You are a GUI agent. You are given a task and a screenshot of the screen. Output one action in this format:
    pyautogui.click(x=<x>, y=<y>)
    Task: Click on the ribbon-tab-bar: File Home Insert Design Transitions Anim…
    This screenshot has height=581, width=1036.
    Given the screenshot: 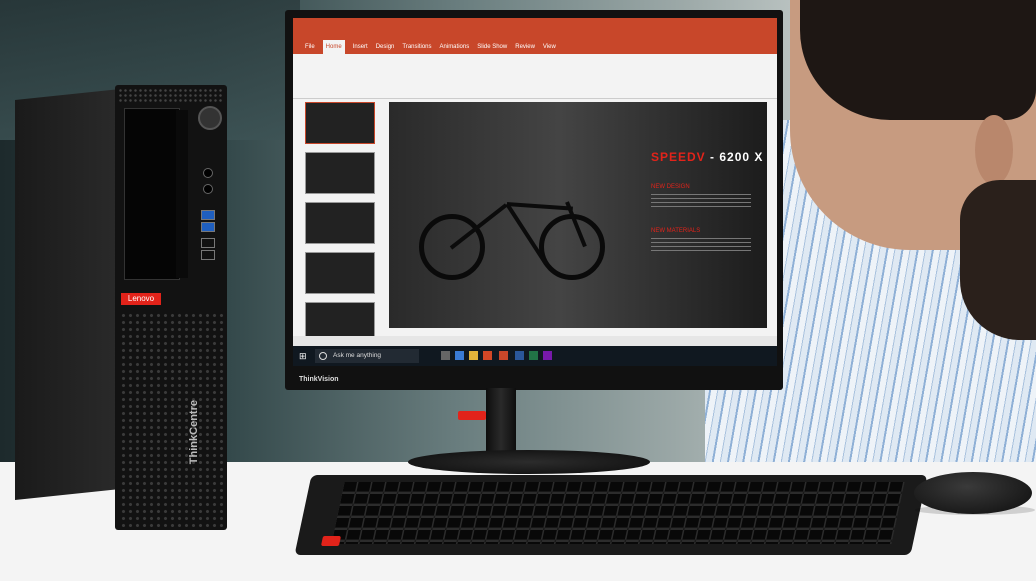 What is the action you would take?
    pyautogui.click(x=535, y=47)
    